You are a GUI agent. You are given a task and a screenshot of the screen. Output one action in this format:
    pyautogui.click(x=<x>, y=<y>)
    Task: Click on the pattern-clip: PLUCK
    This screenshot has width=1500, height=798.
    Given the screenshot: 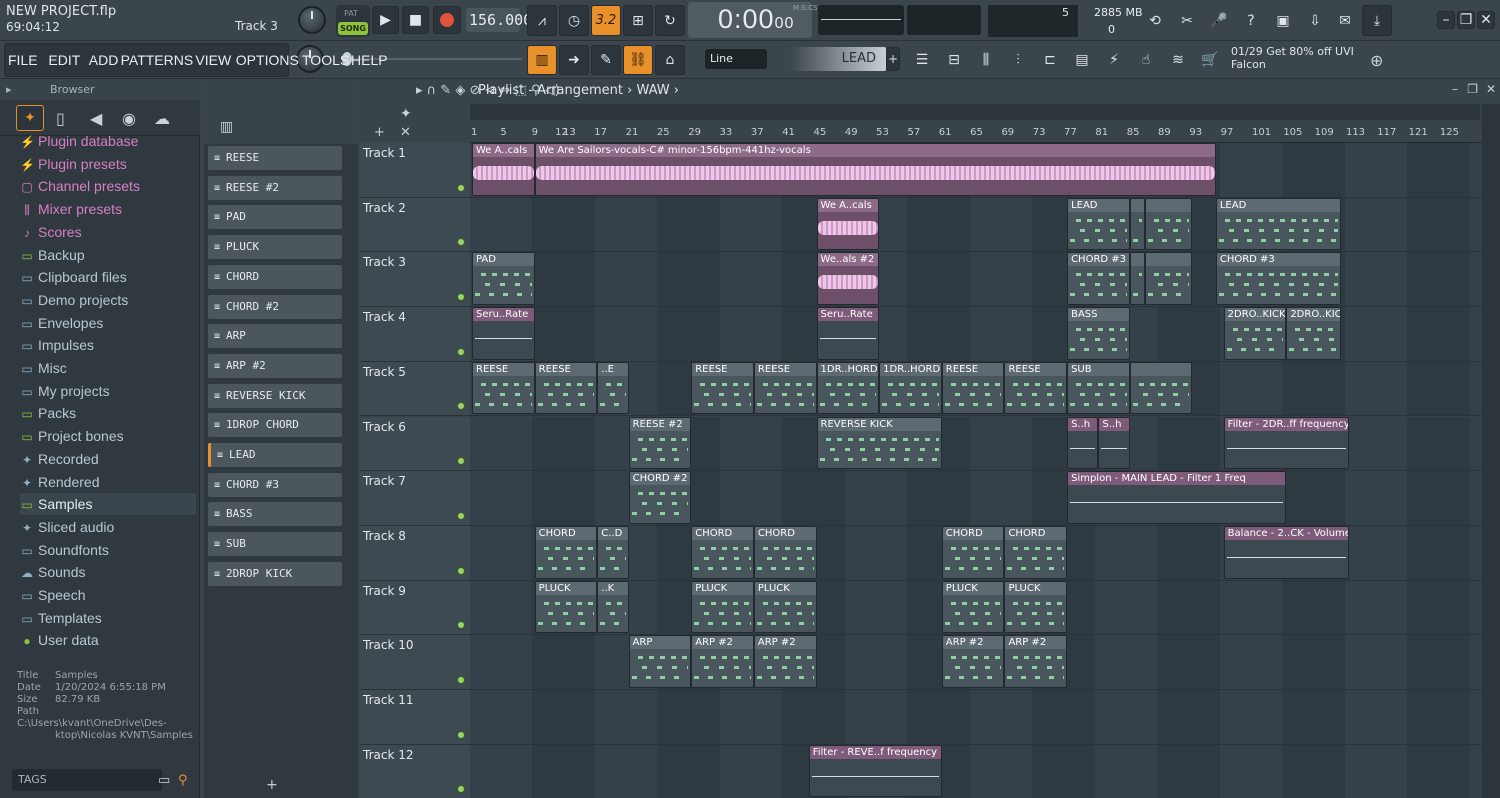 What is the action you would take?
    pyautogui.click(x=785, y=607)
    